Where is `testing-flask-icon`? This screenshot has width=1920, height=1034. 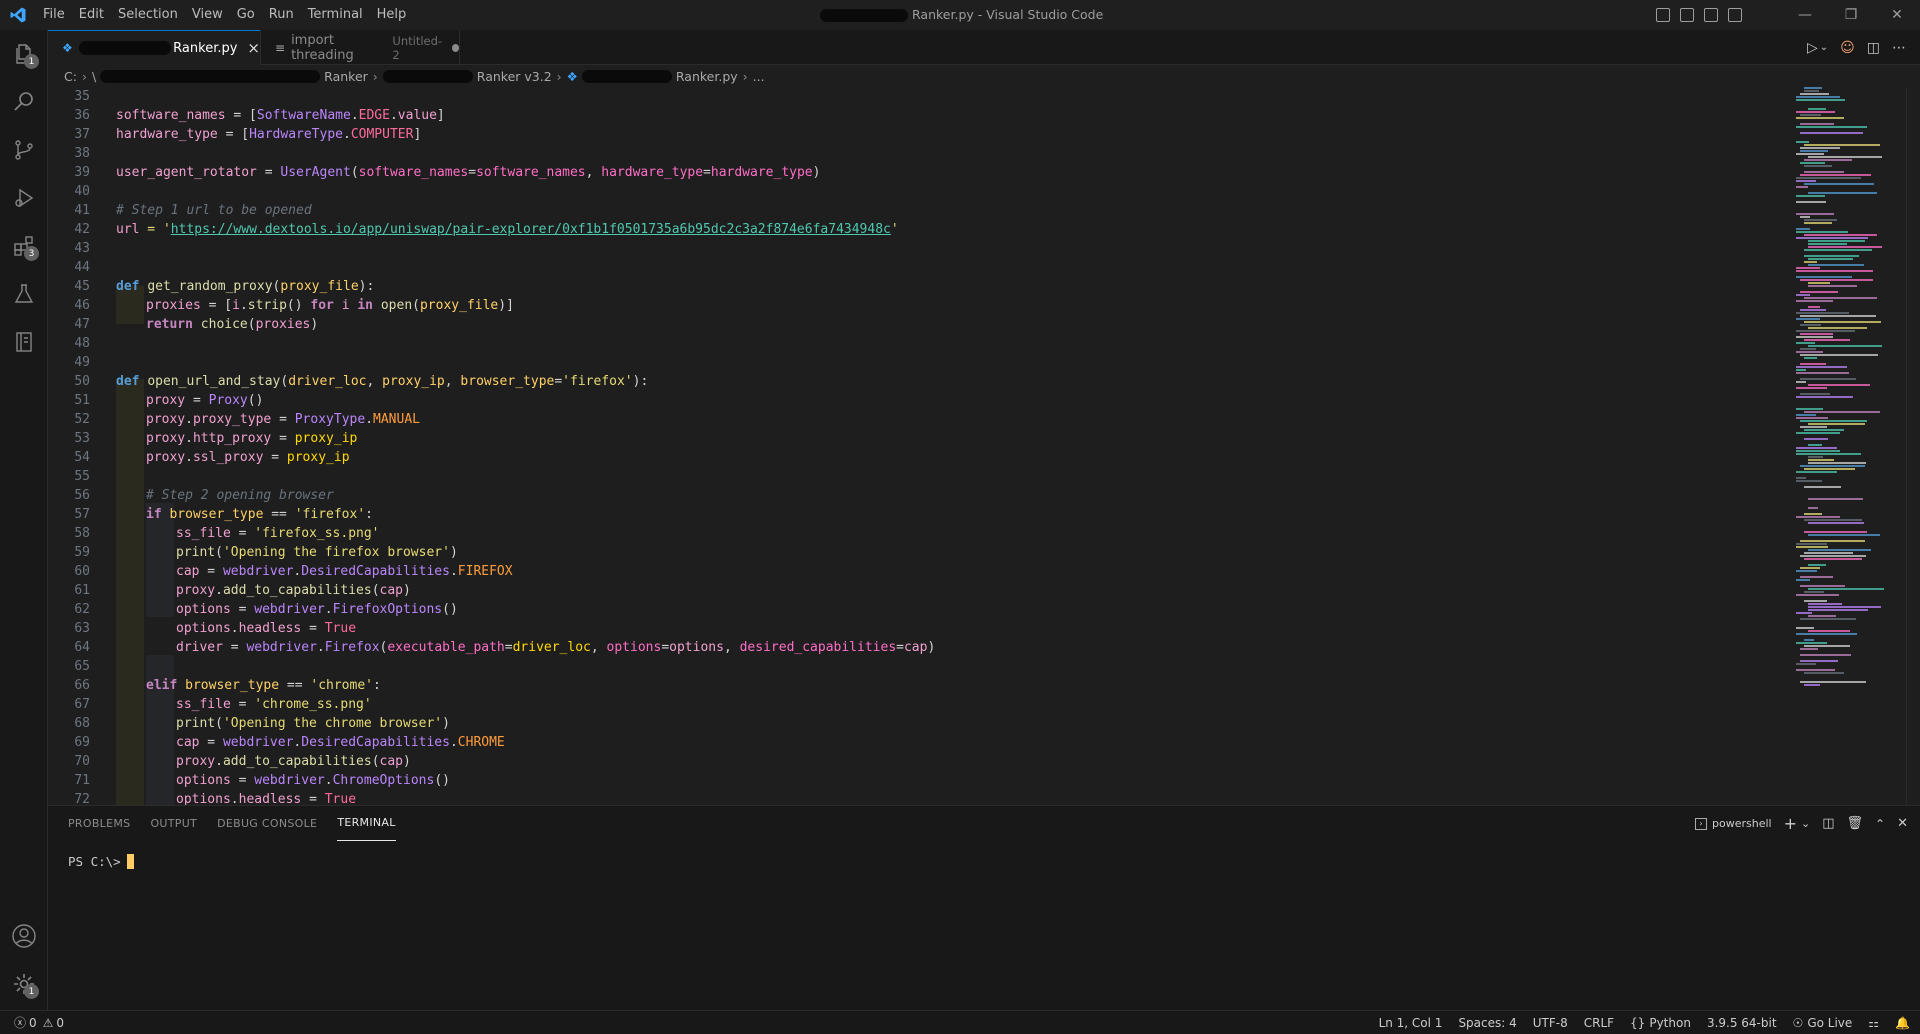 testing-flask-icon is located at coordinates (24, 294).